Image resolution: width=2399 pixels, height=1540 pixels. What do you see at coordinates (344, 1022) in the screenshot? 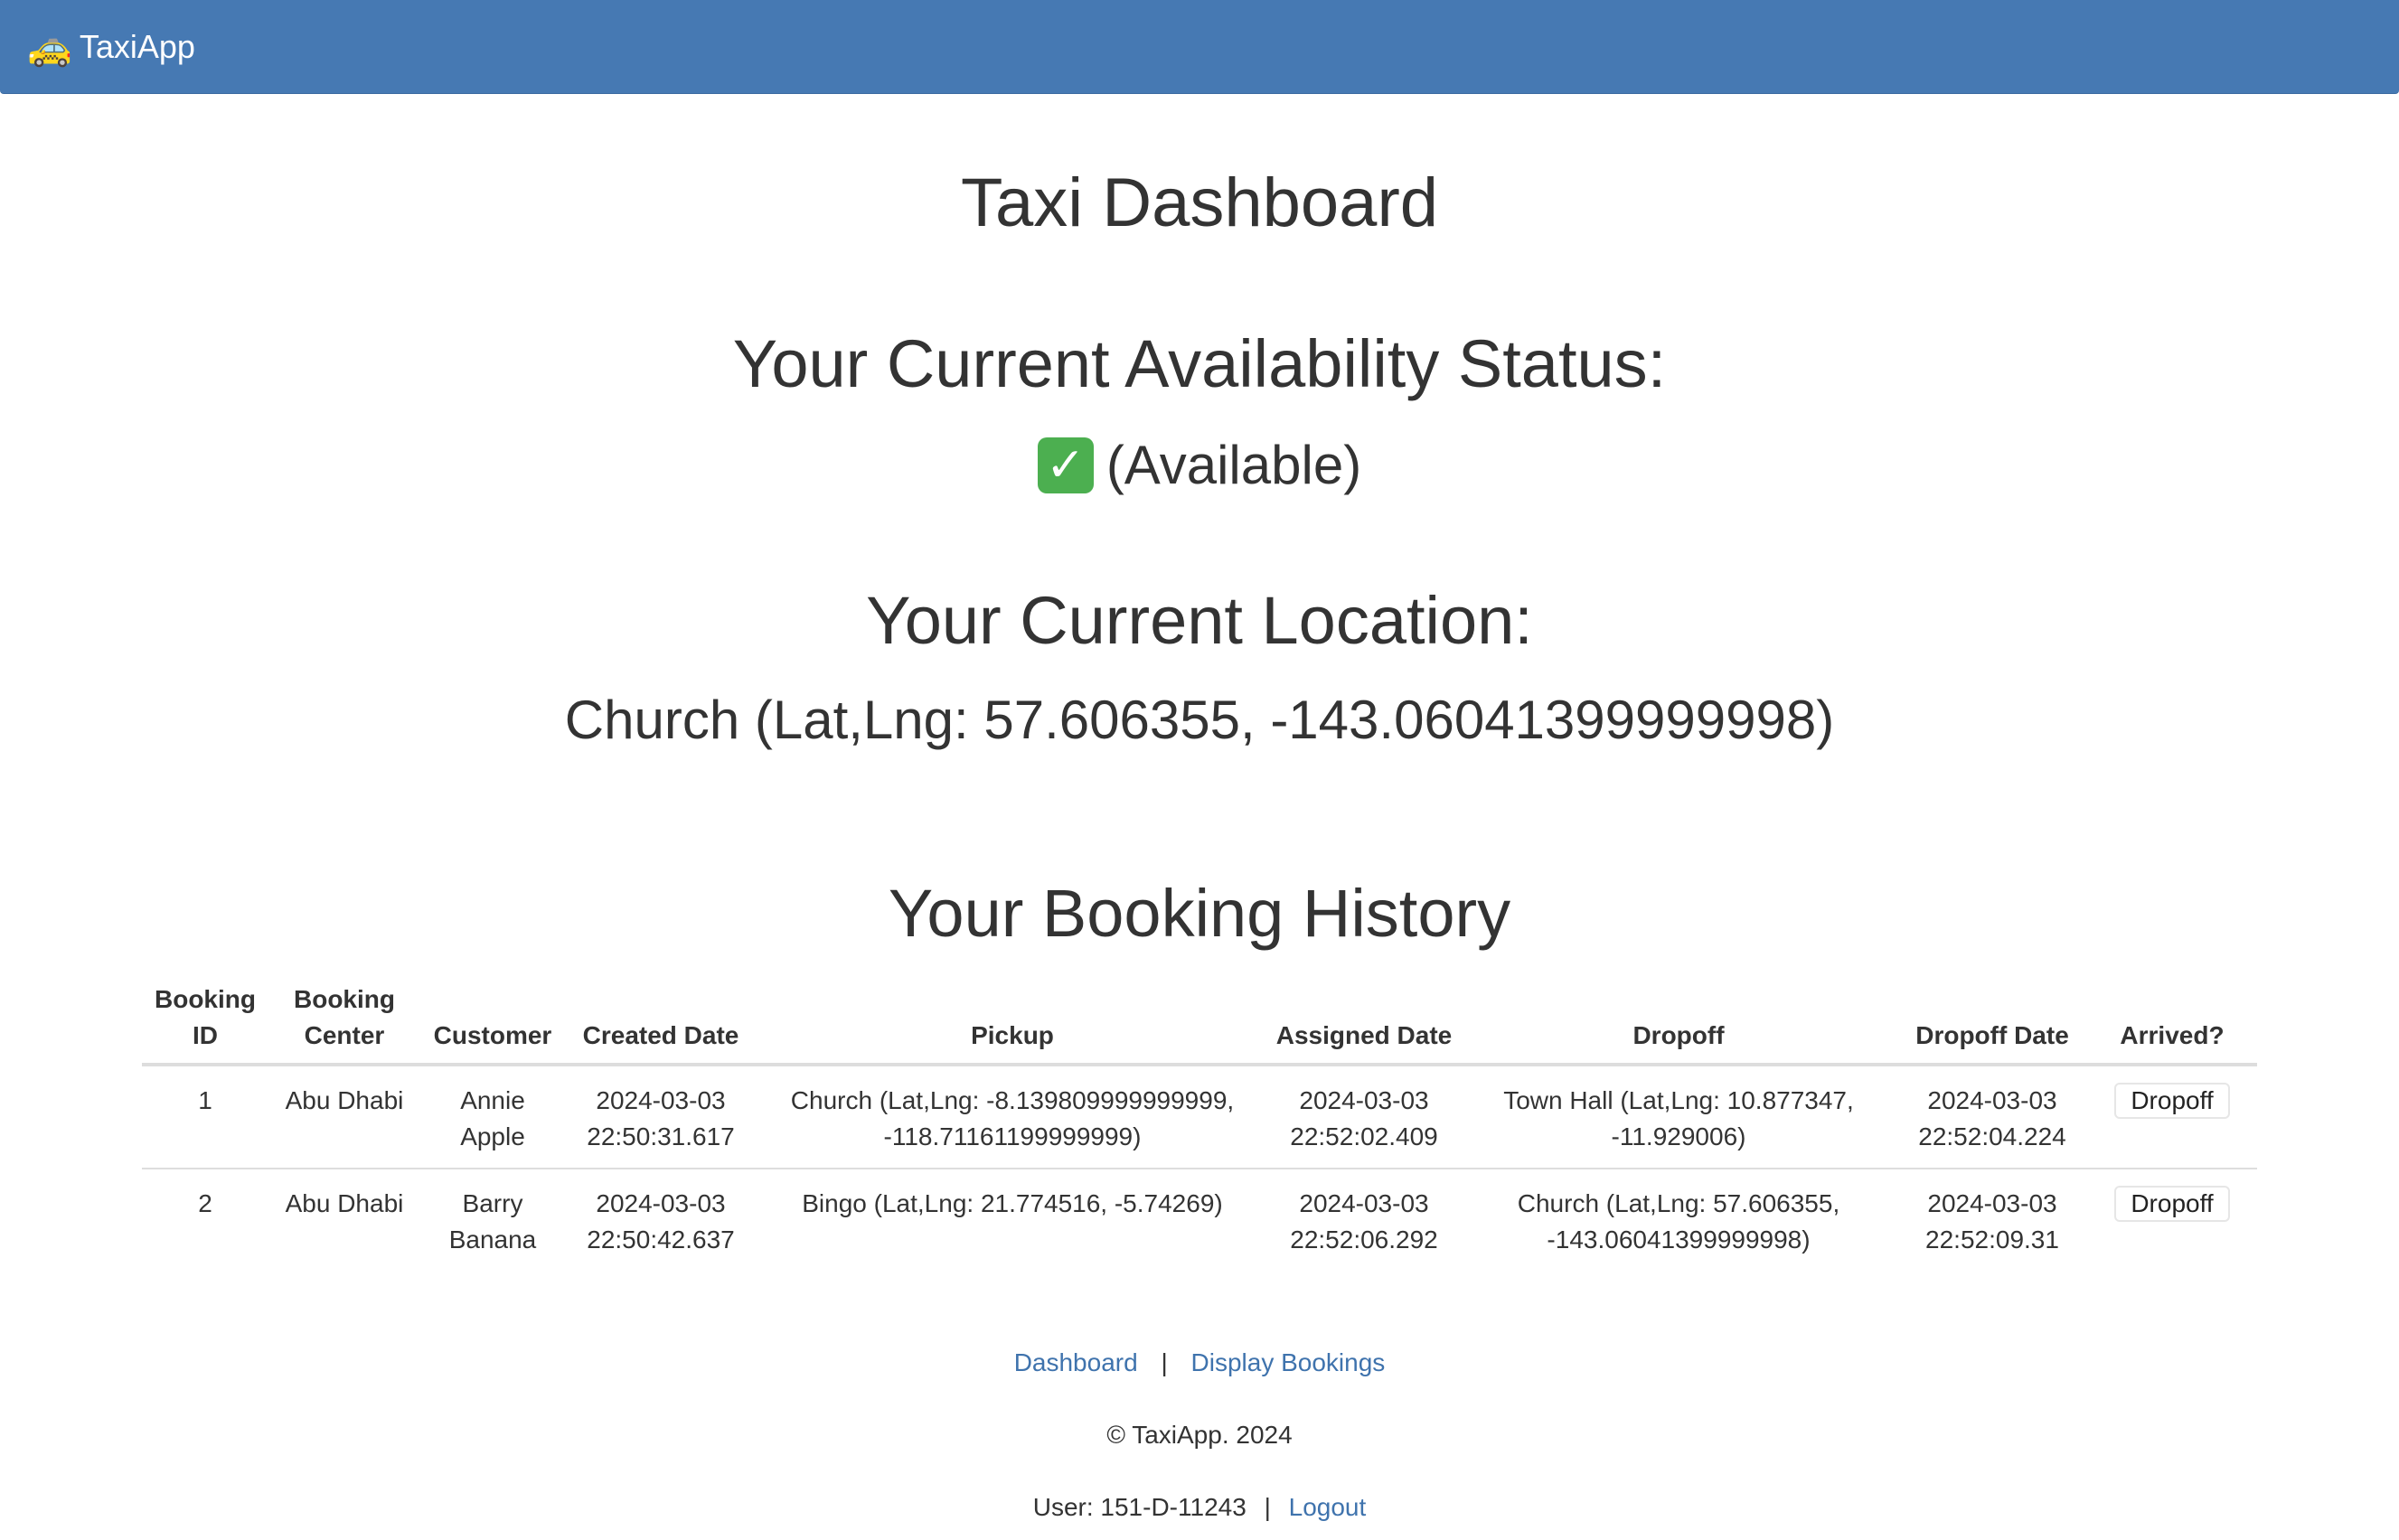
I see `column-header-booking-center: Booking Center` at bounding box center [344, 1022].